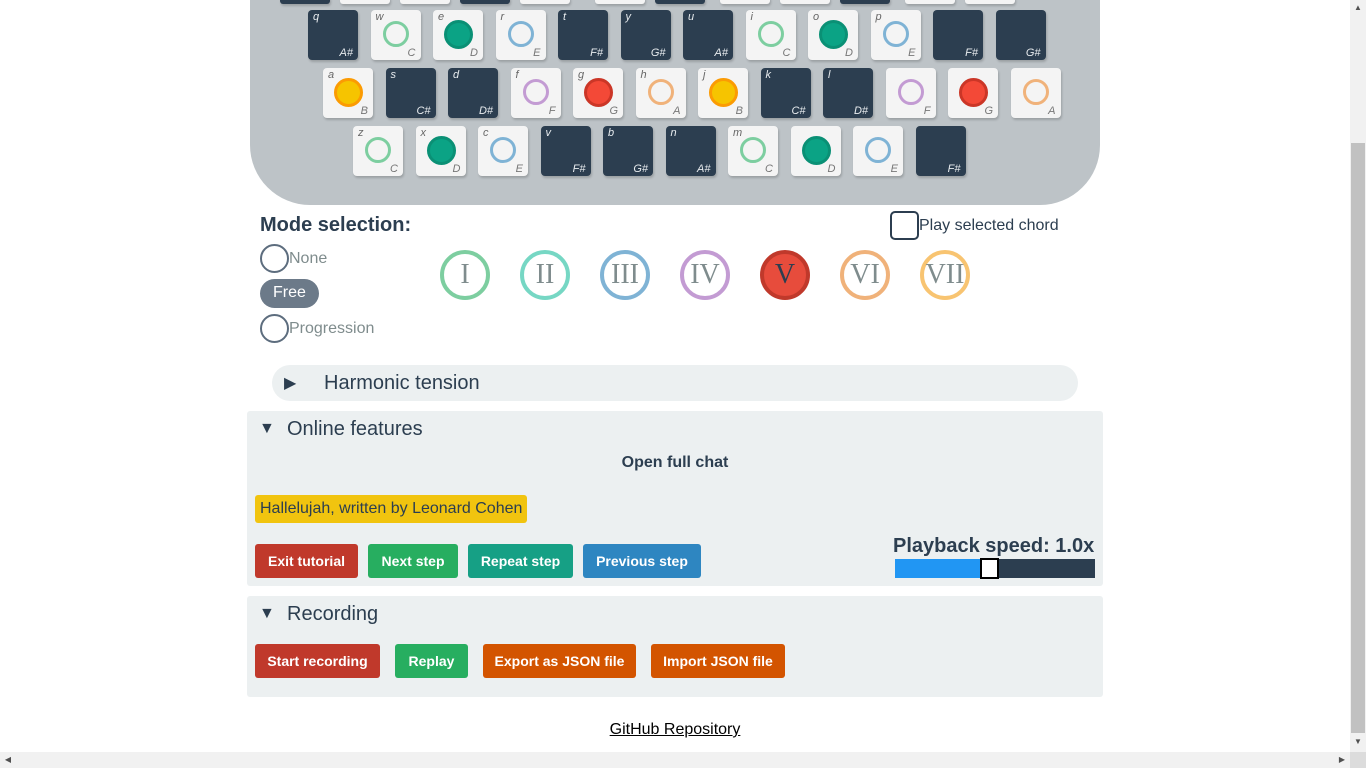  What do you see at coordinates (865, 275) in the screenshot?
I see `degree-button-vi: VI` at bounding box center [865, 275].